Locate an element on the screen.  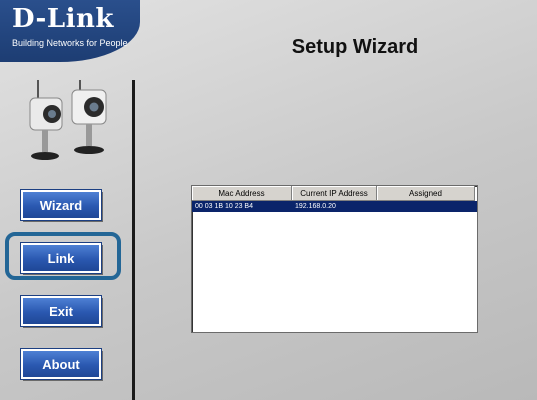
column-header-assigned: Assigned is located at coordinates (426, 193).